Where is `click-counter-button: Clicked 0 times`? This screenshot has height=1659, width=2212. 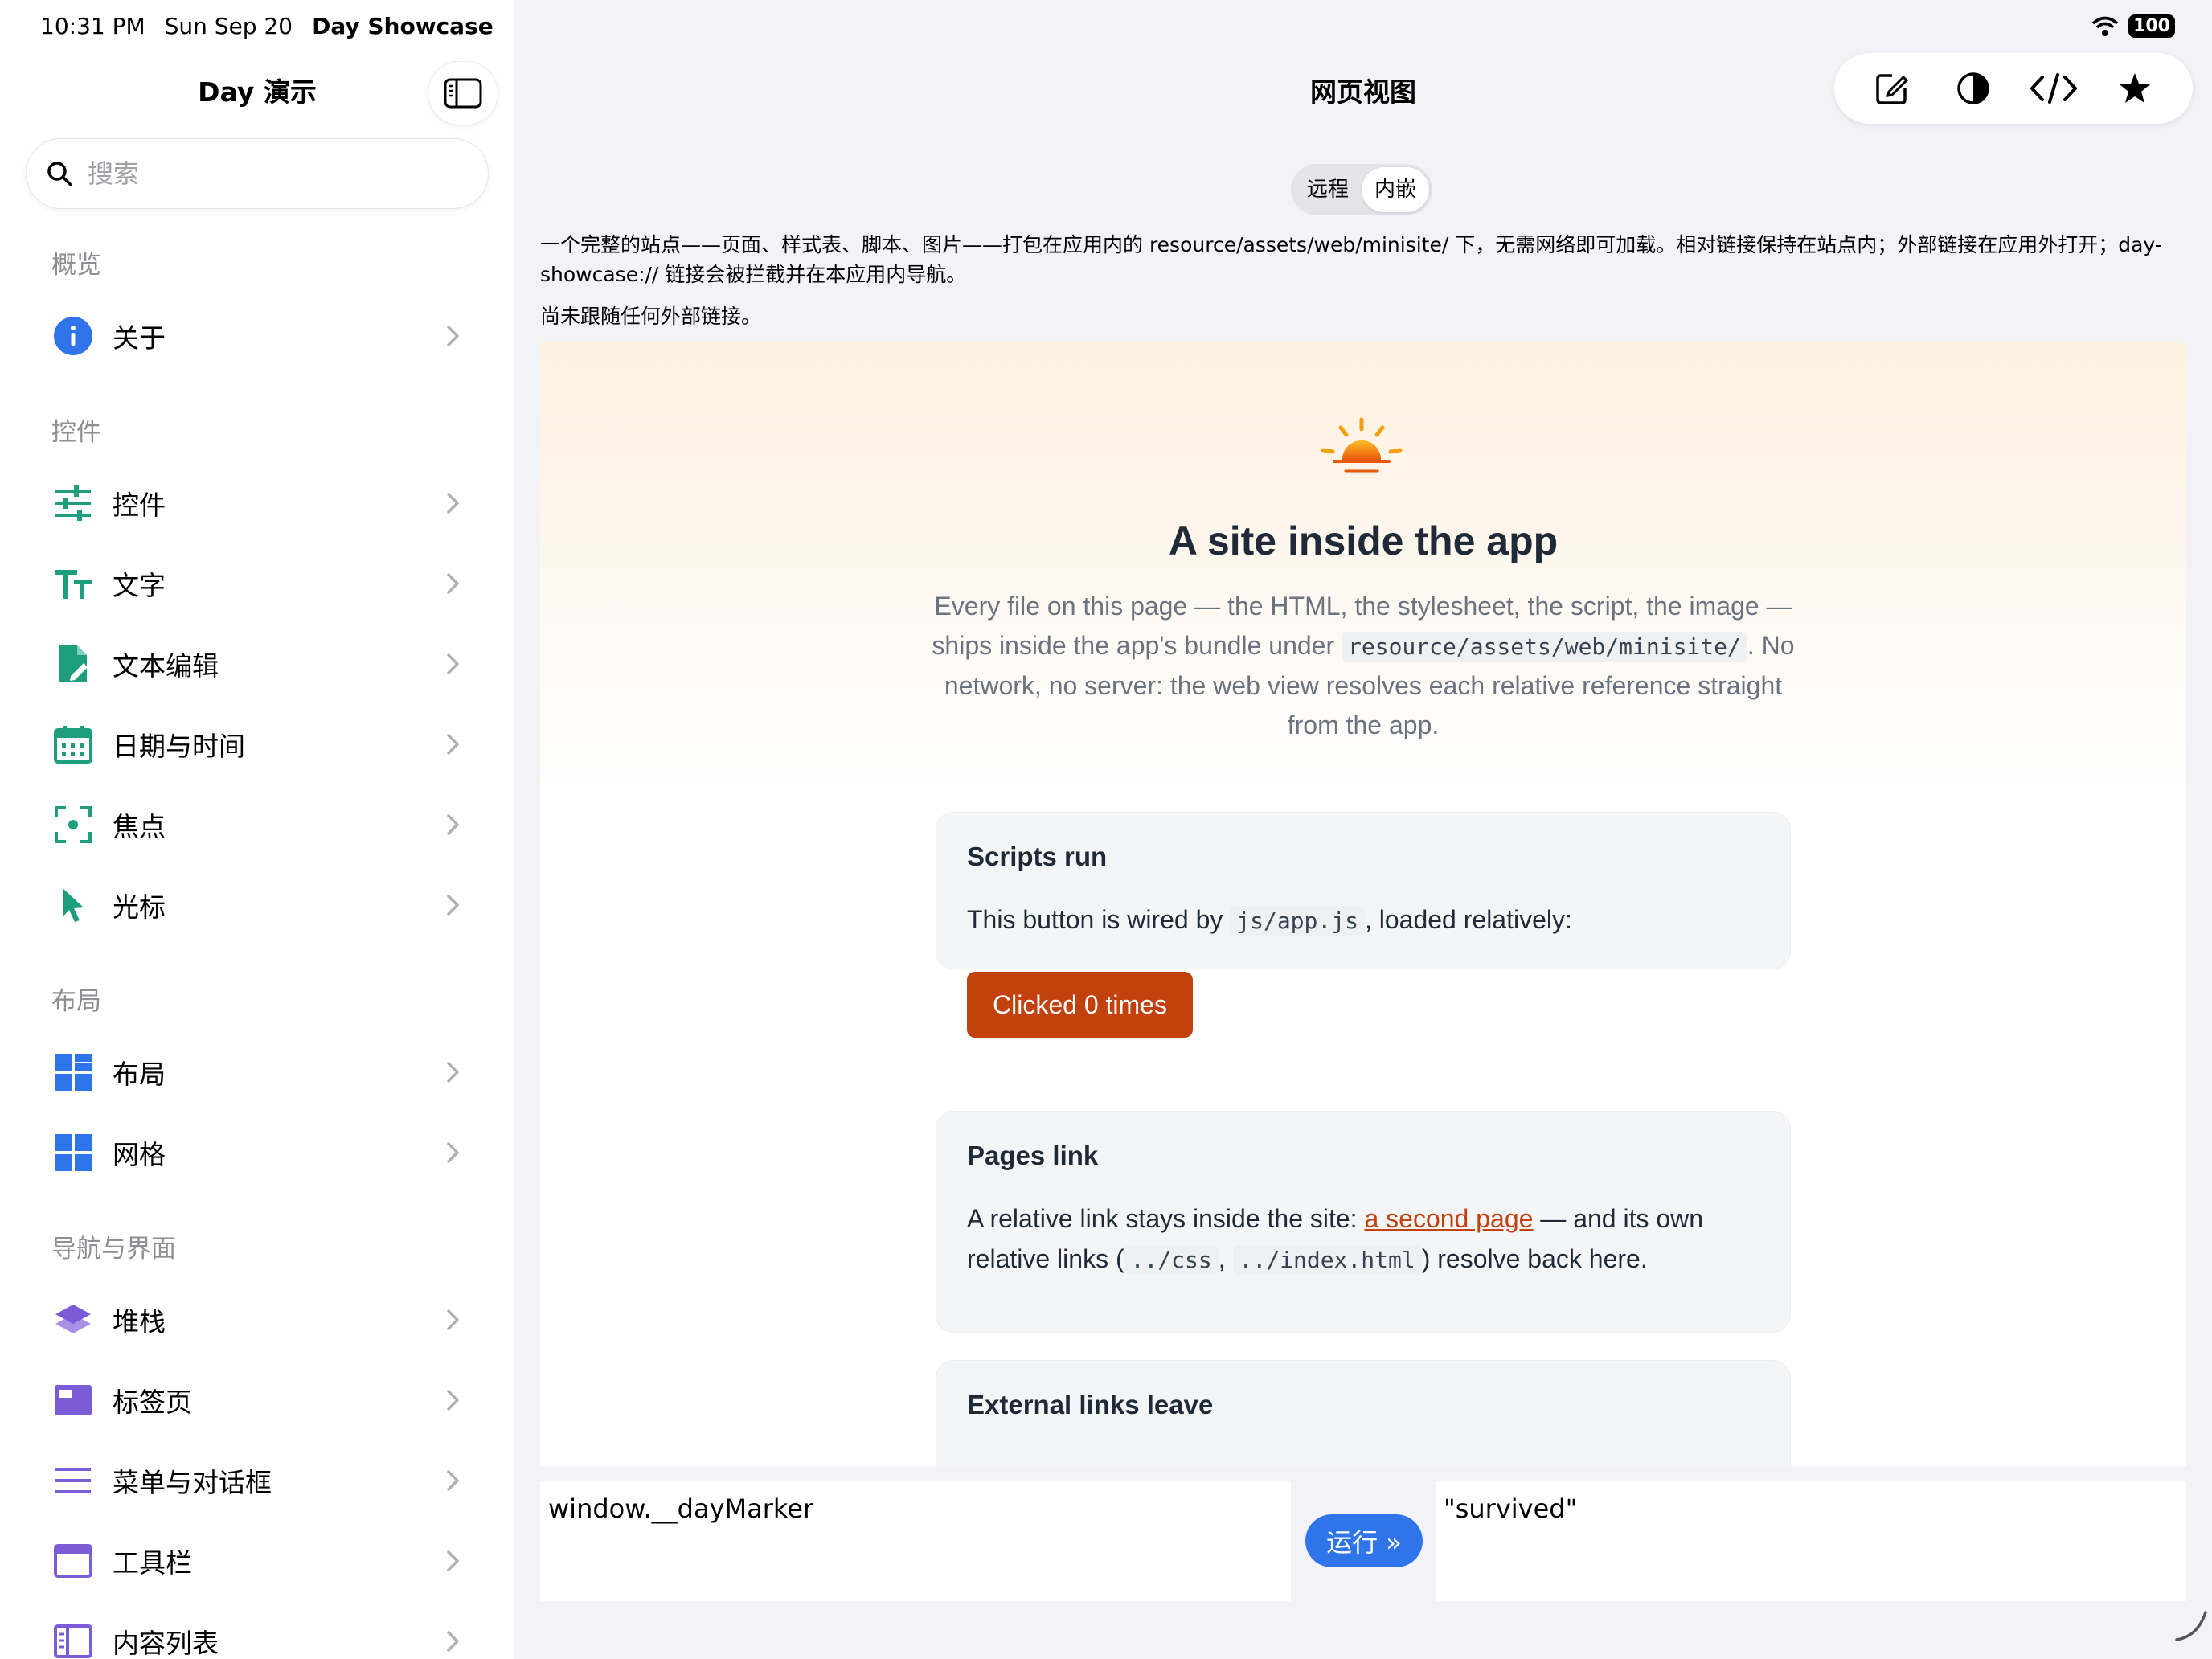 click-counter-button: Clicked 0 times is located at coordinates (1080, 1005).